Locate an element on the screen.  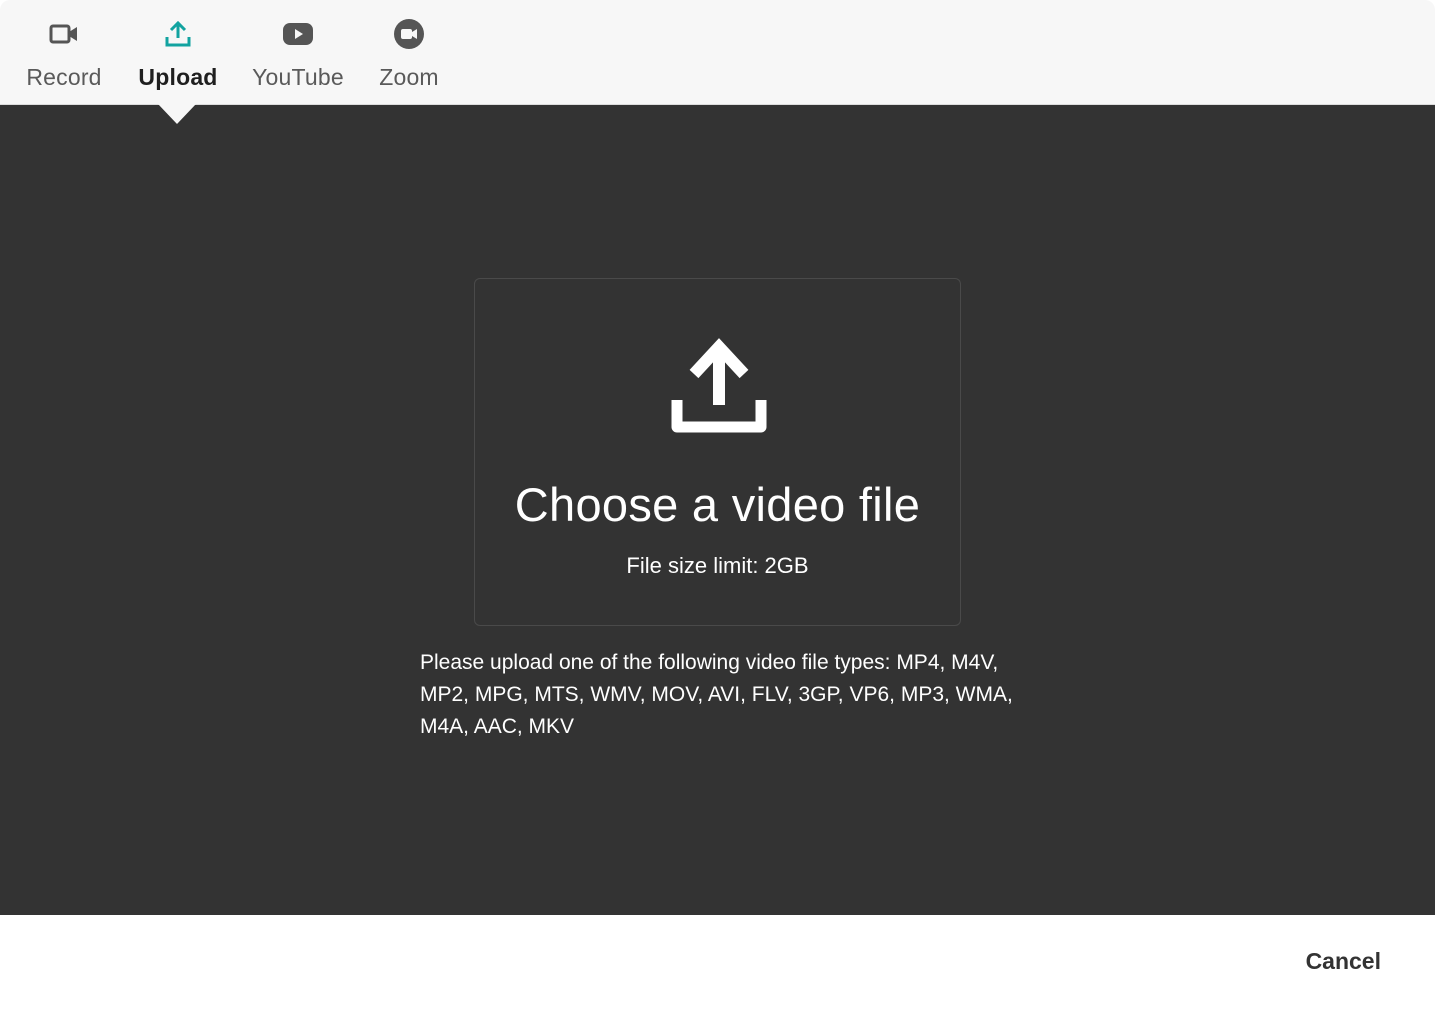
tab-zoom: Zoom is located at coordinates (409, 52).